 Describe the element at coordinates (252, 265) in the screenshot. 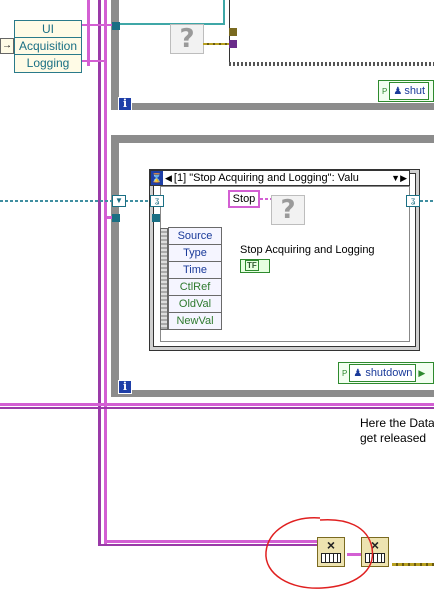

I see `bool-constant-label: TF` at that location.